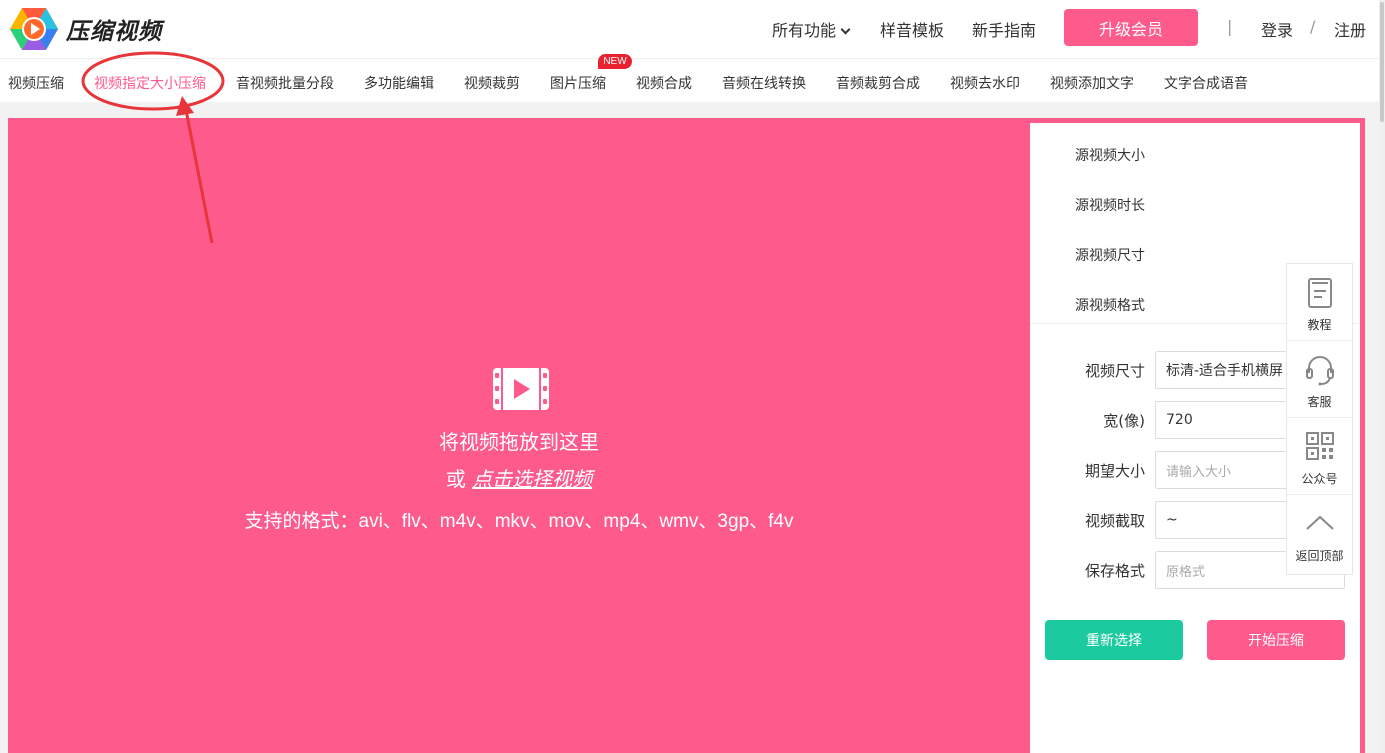  I want to click on new-badge: NEW, so click(615, 61).